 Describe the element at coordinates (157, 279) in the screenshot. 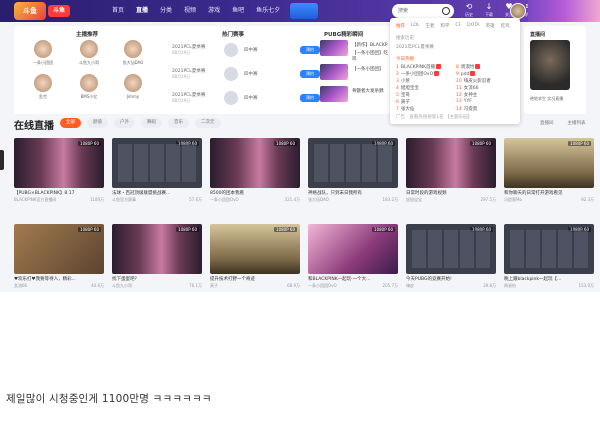

I see `room-title: 找下蛋蛋吧?` at that location.